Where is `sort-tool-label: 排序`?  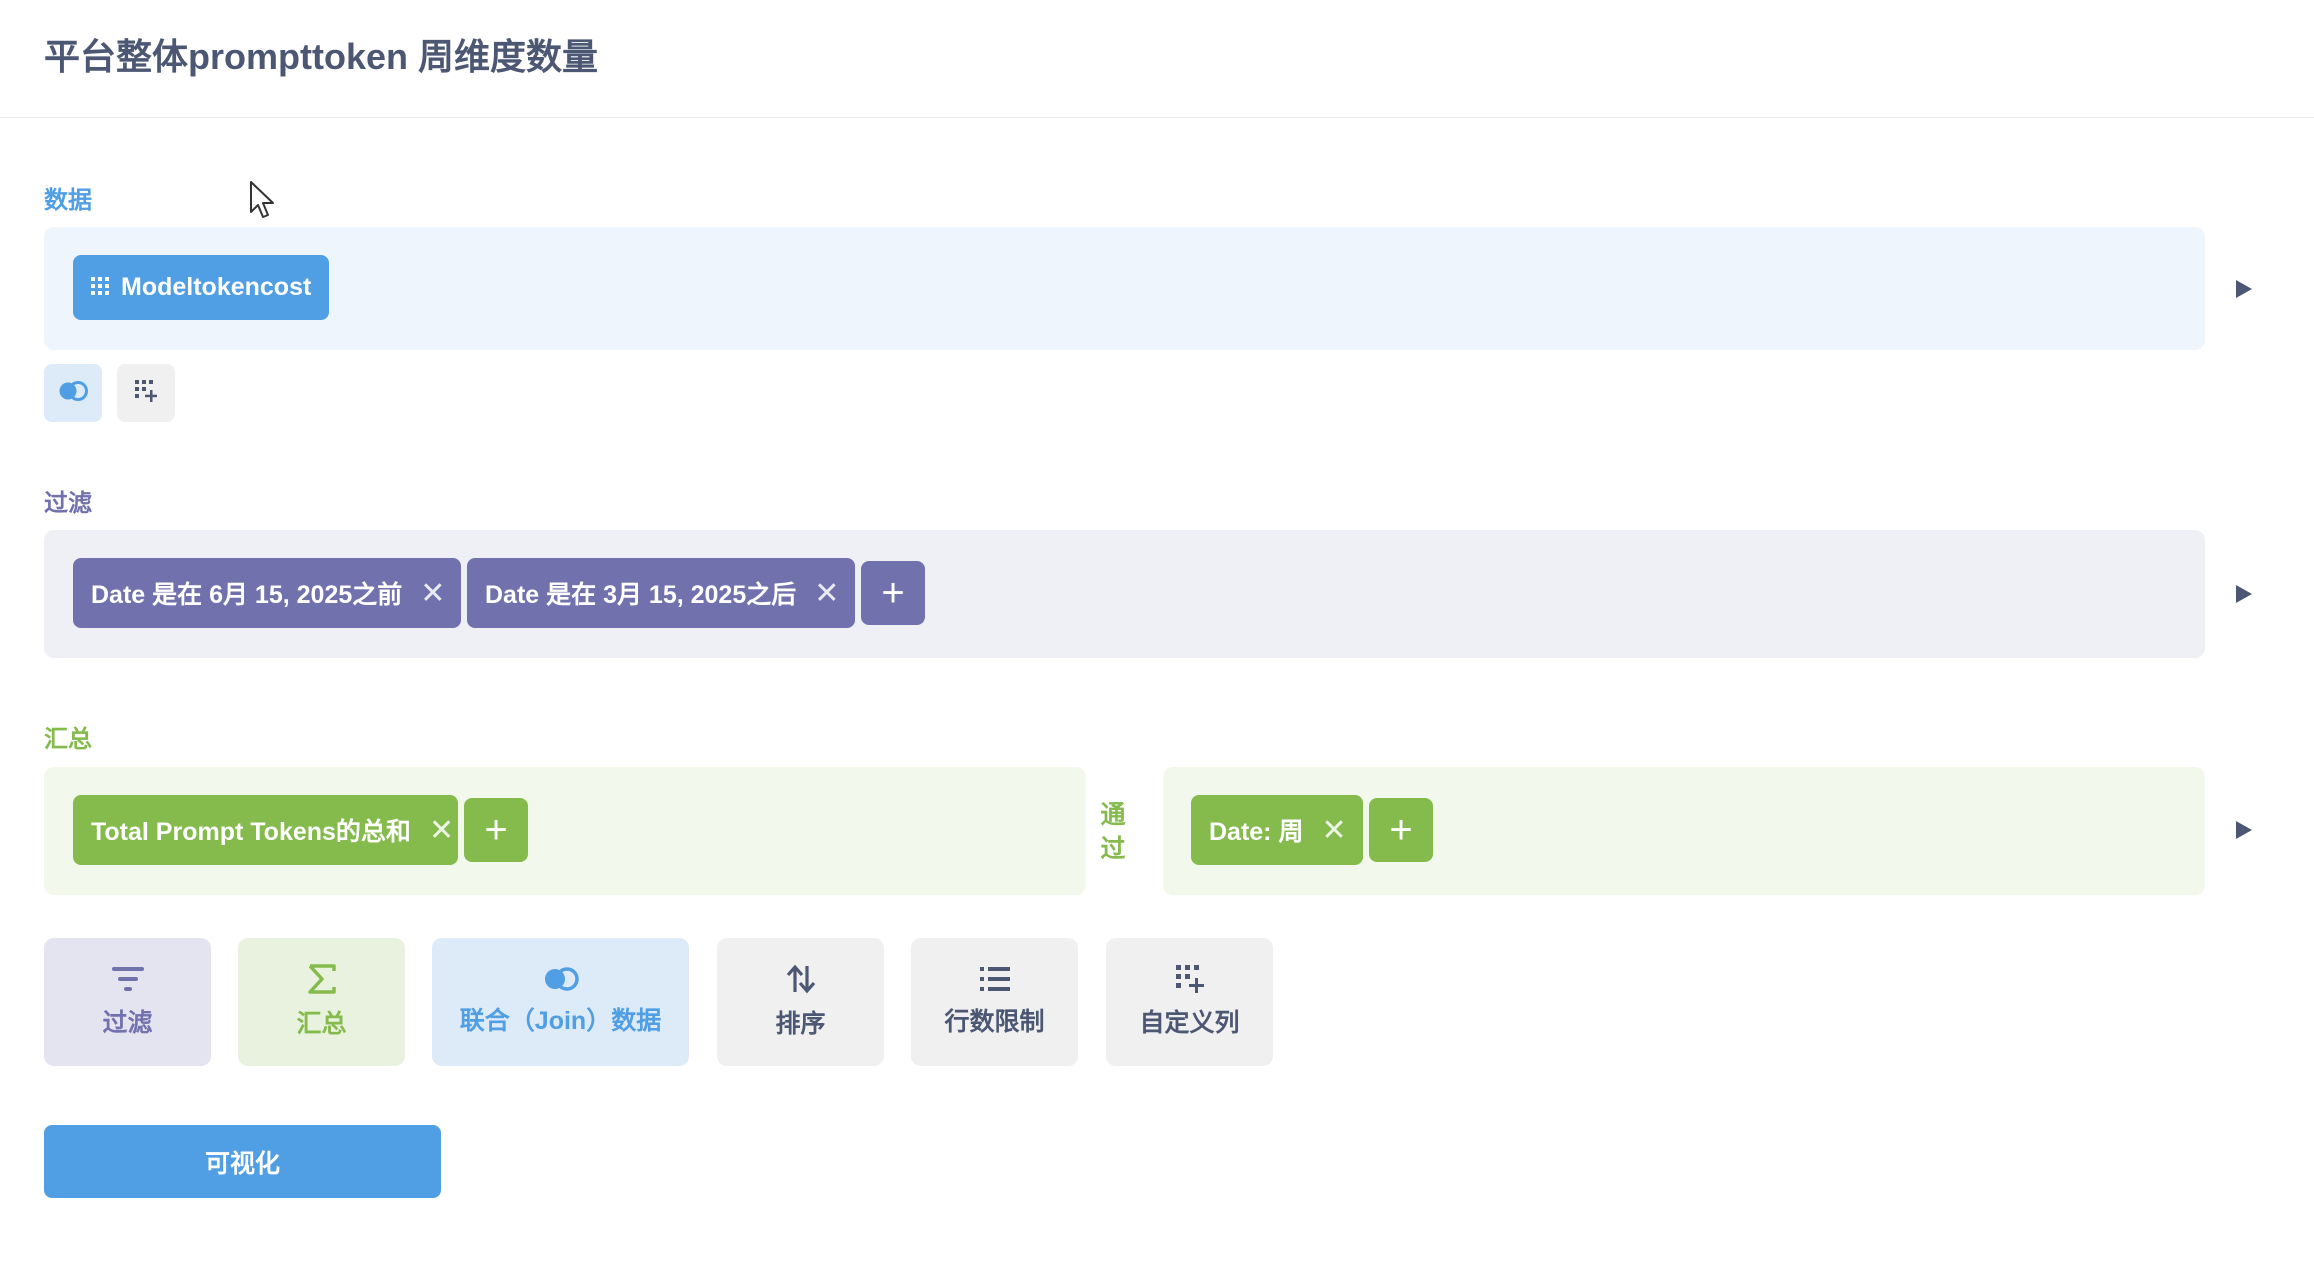
sort-tool-label: 排序 is located at coordinates (800, 1024).